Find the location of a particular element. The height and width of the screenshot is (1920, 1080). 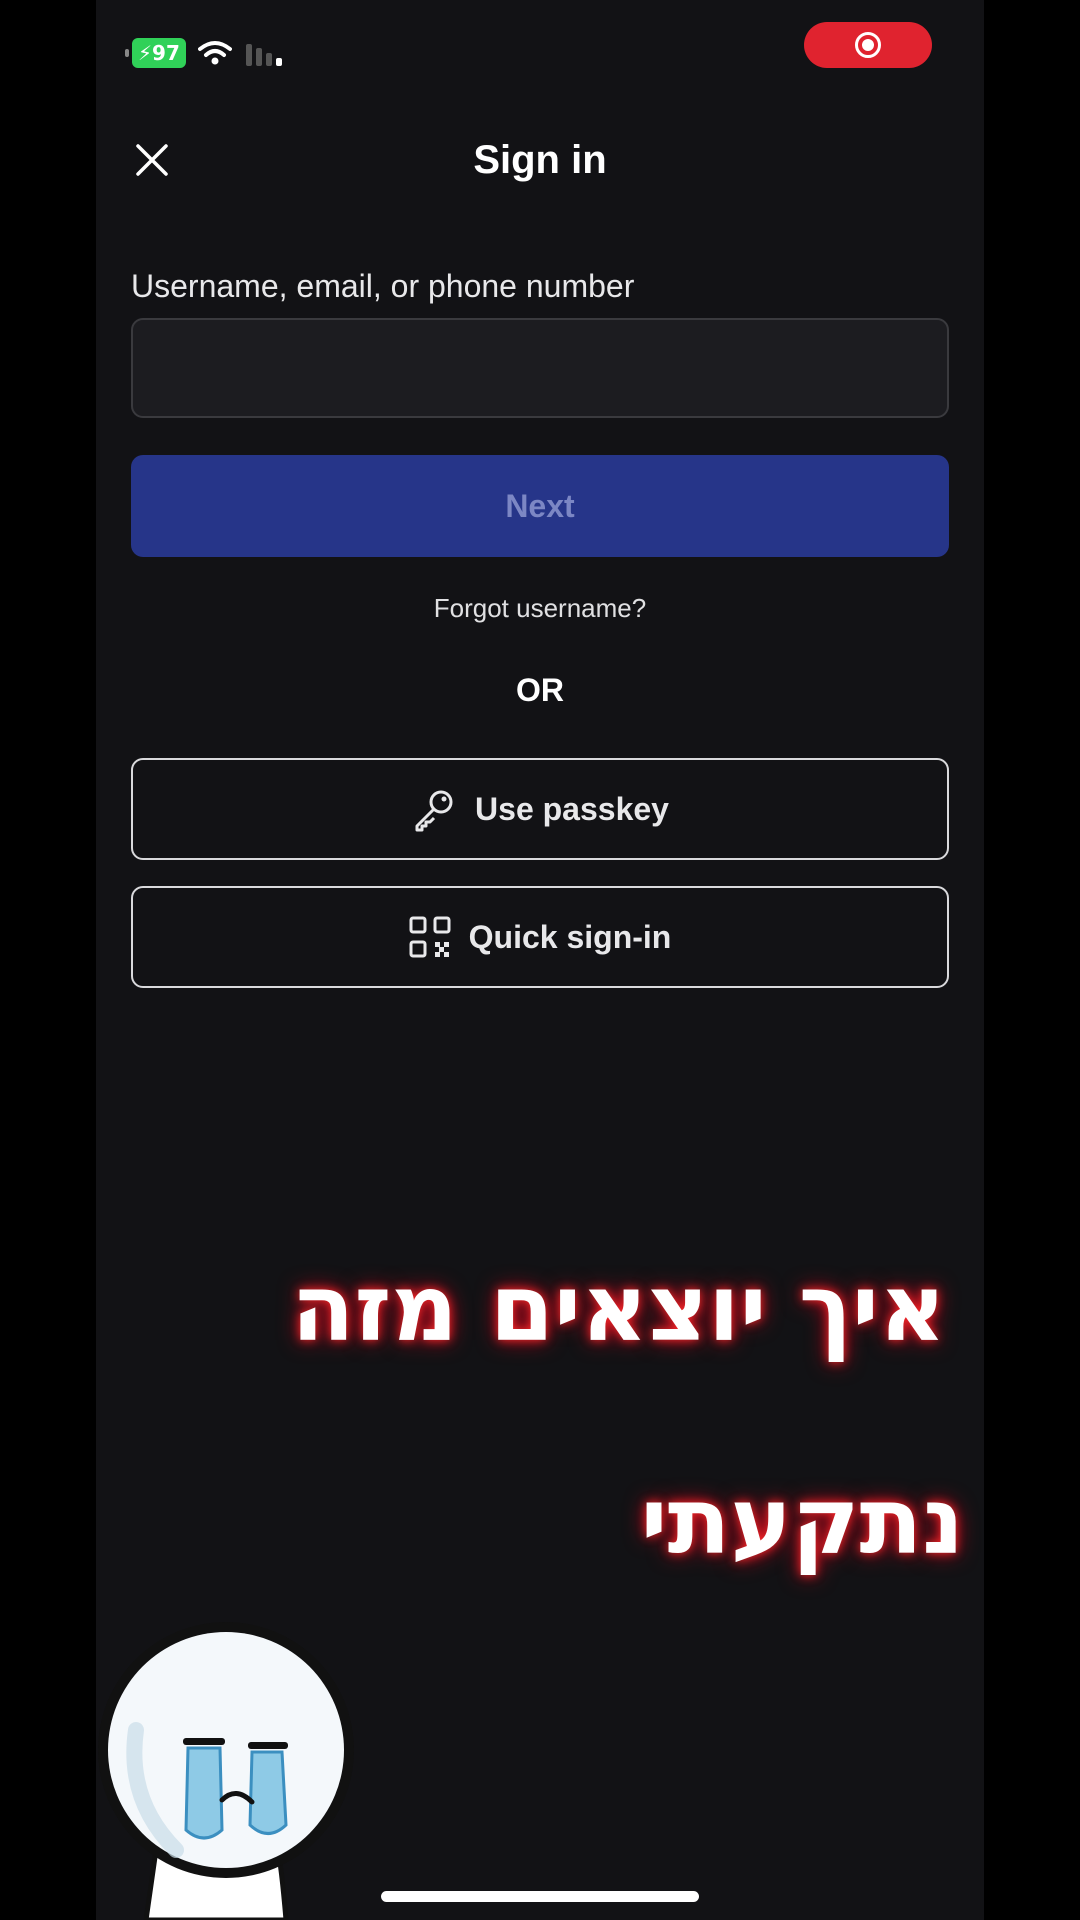

screen-record-button is located at coordinates (868, 45).